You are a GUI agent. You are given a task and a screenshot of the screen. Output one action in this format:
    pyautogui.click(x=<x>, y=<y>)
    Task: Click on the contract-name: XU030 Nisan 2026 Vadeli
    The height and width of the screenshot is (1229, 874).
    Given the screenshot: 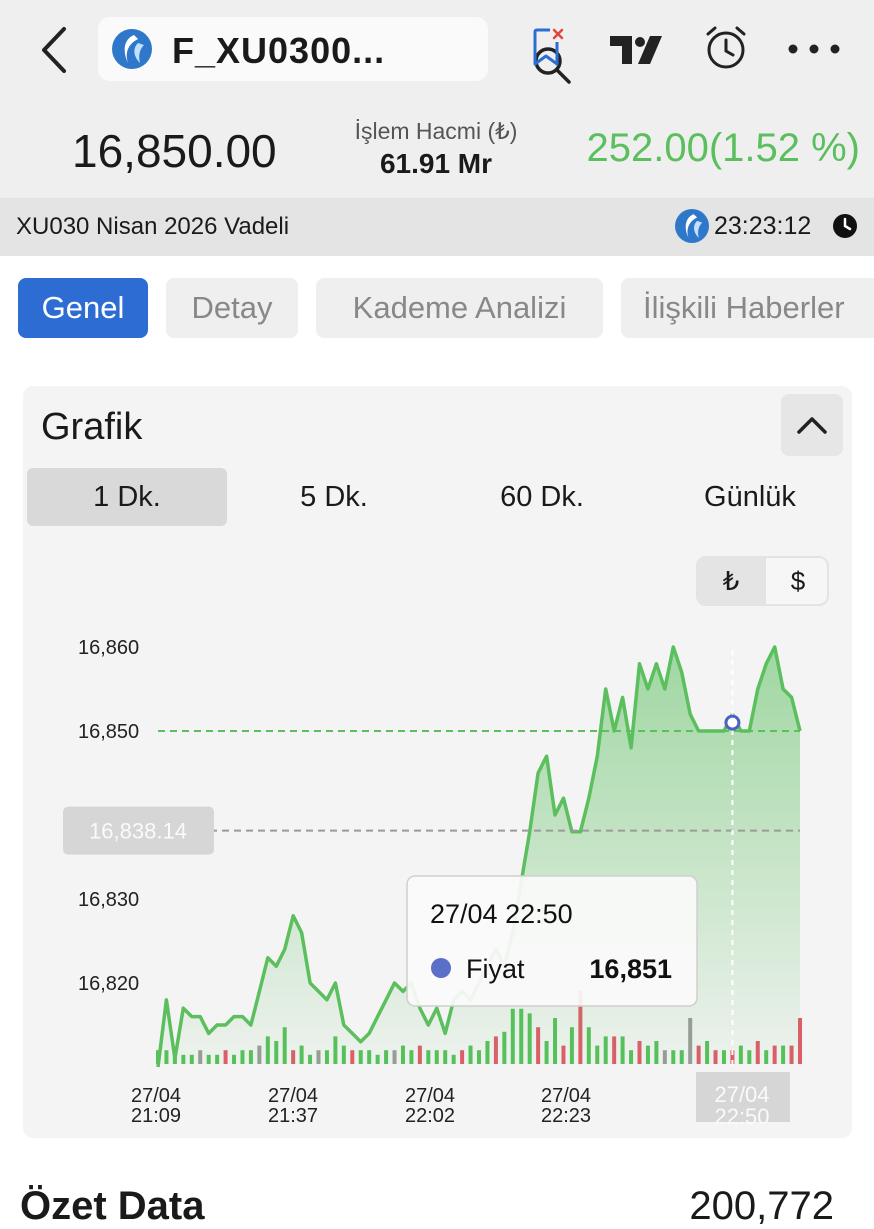 What is the action you would take?
    pyautogui.click(x=153, y=226)
    